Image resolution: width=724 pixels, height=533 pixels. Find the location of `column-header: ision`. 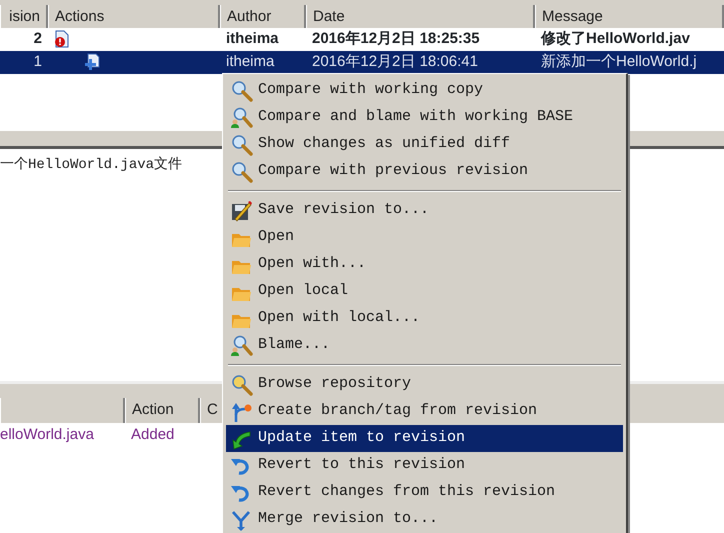

column-header: ision is located at coordinates (24, 16).